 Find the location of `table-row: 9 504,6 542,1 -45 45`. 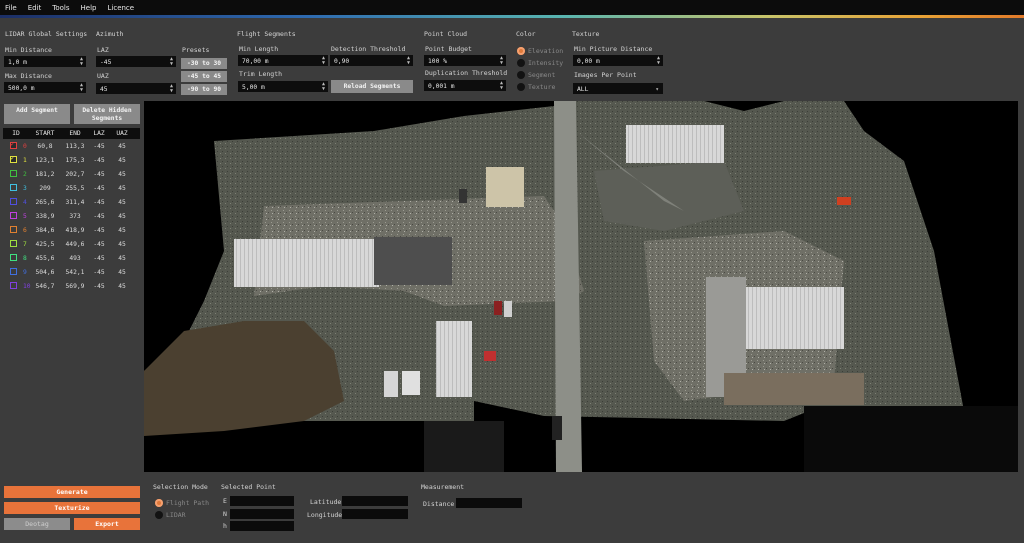

table-row: 9 504,6 542,1 -45 45 is located at coordinates (71, 272).